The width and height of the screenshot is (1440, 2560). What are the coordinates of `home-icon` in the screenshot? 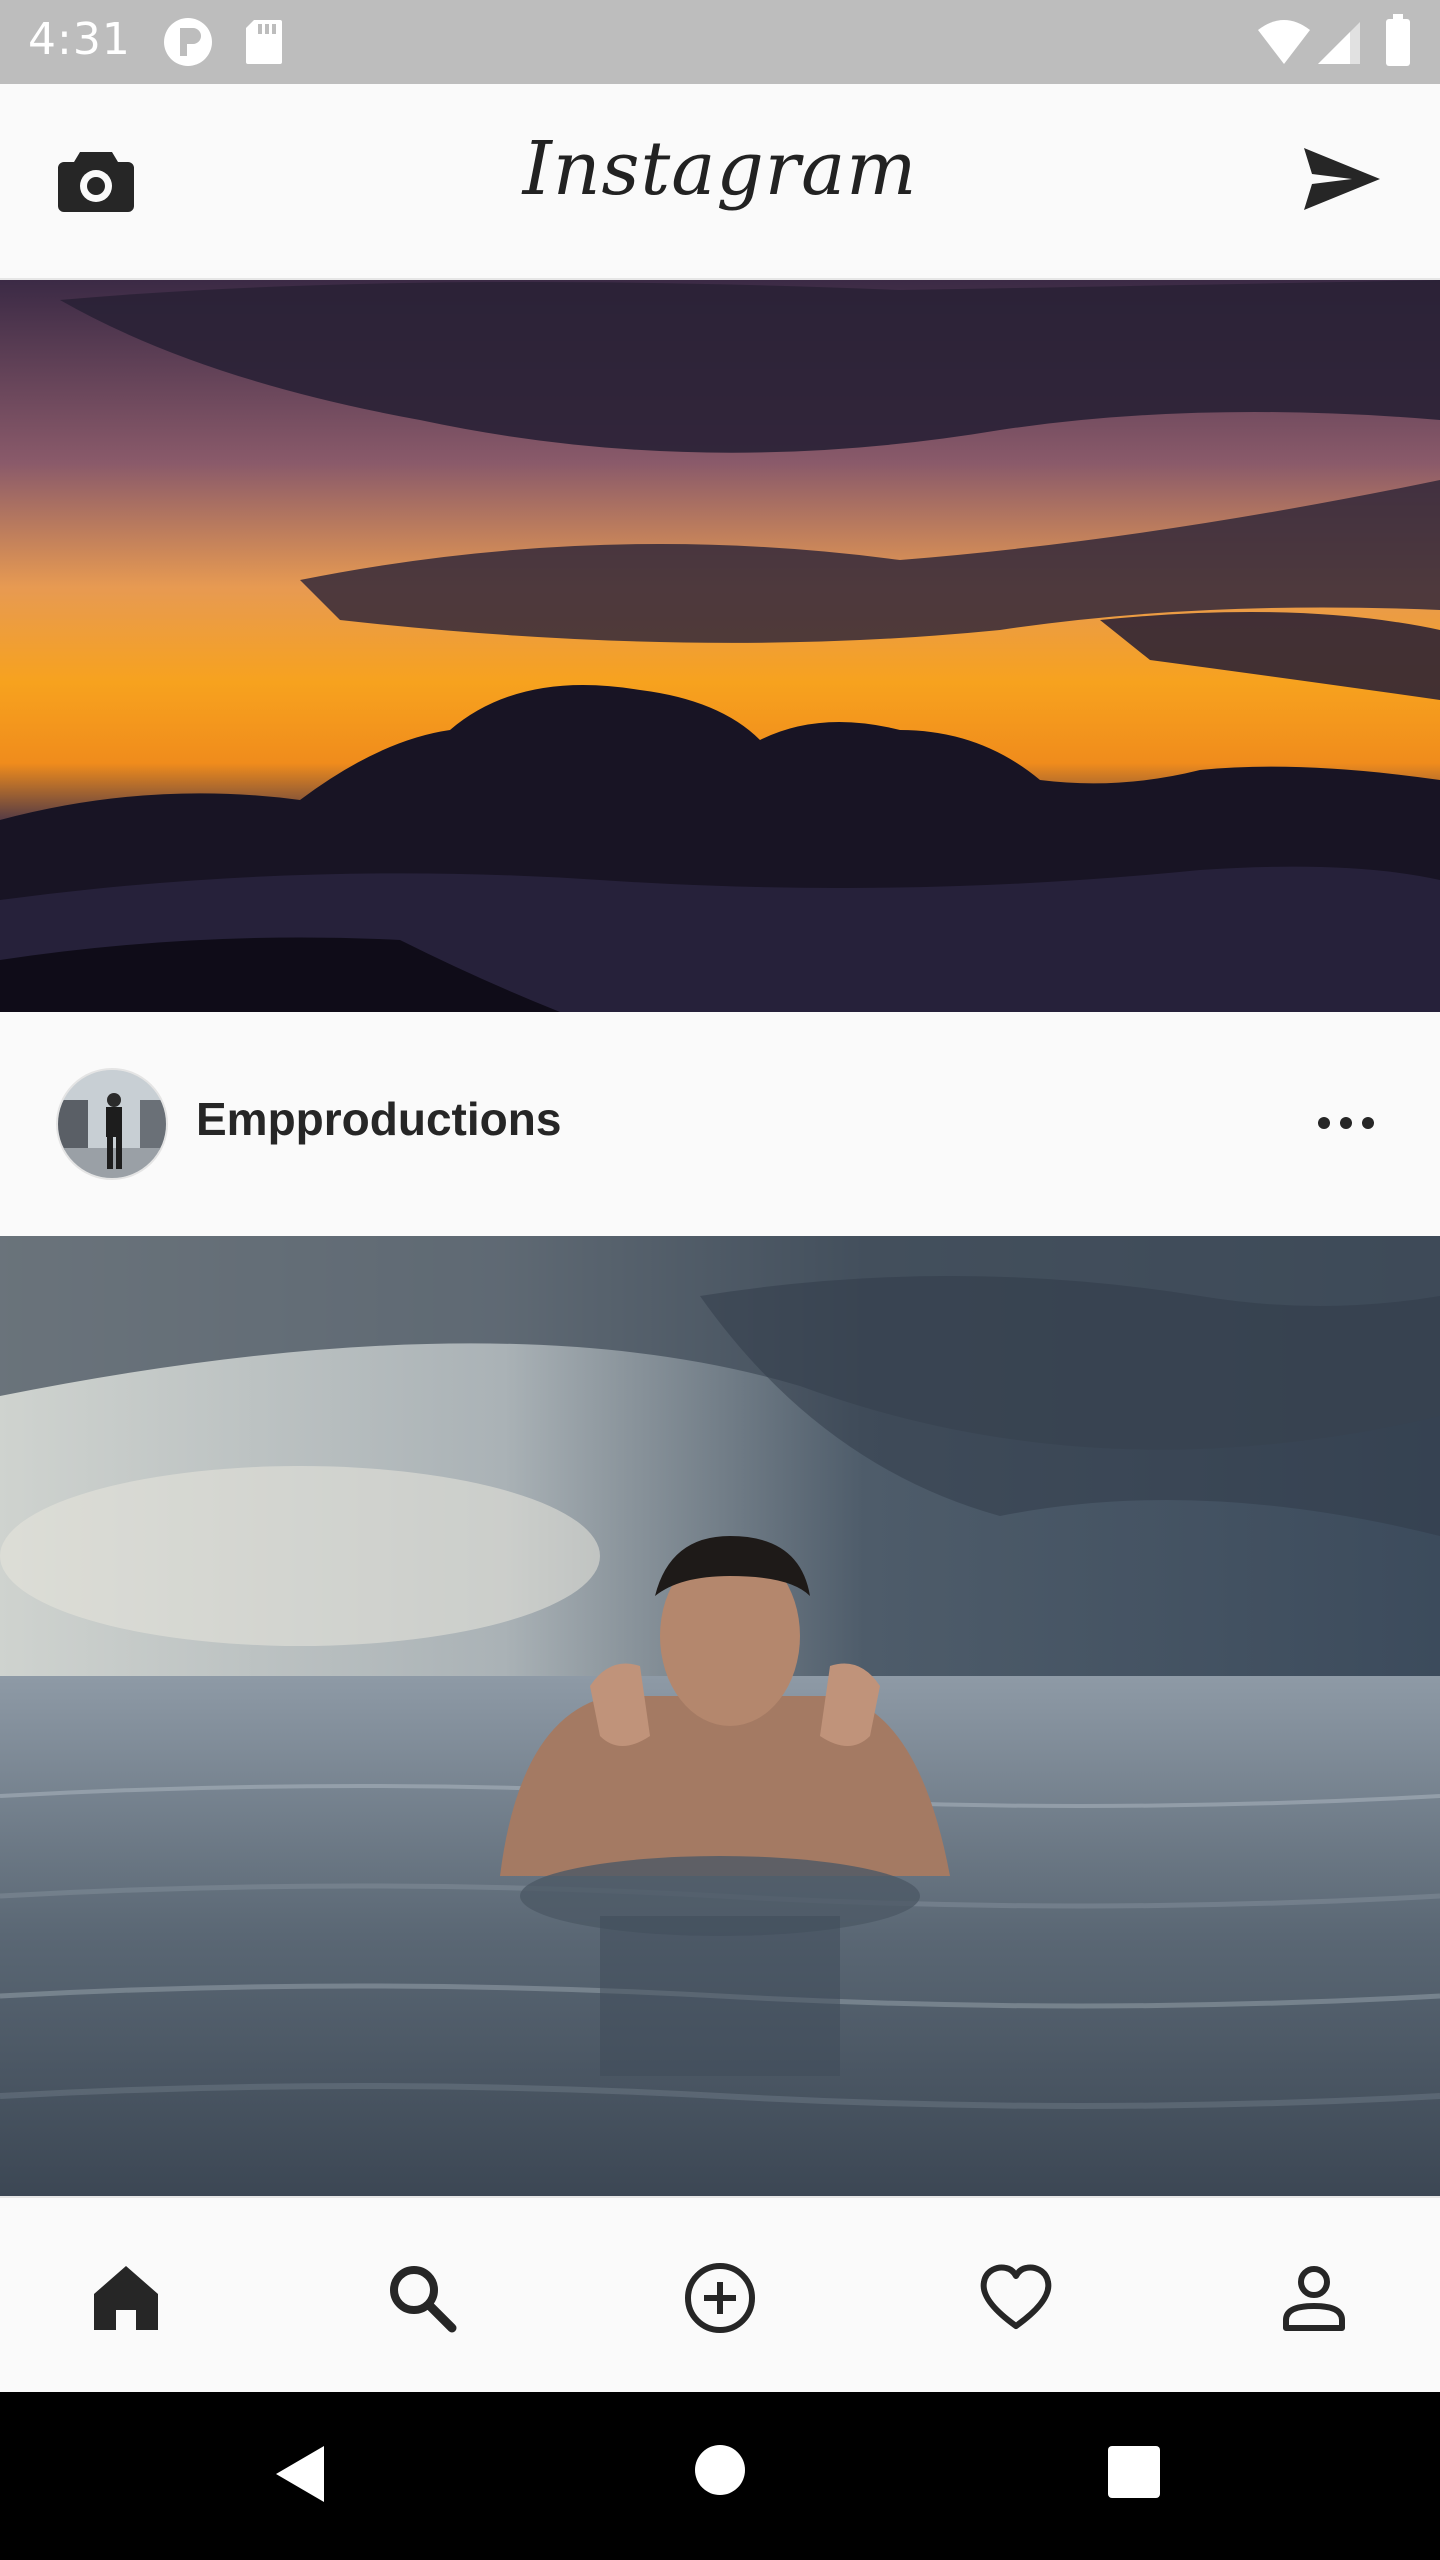 It's located at (126, 2298).